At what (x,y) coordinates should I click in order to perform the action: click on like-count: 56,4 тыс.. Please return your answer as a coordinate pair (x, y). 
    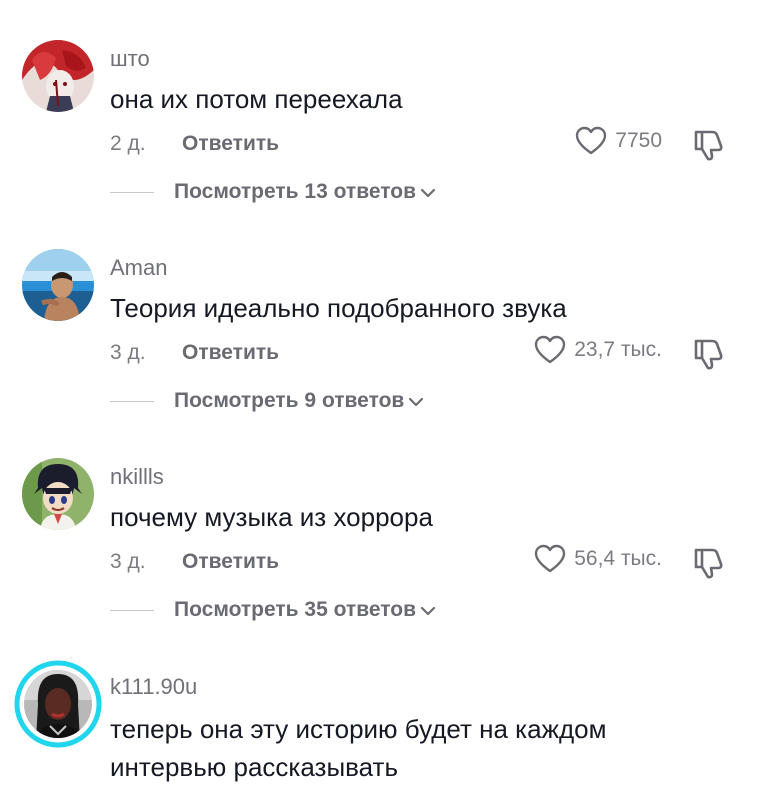
    Looking at the image, I should click on (618, 558).